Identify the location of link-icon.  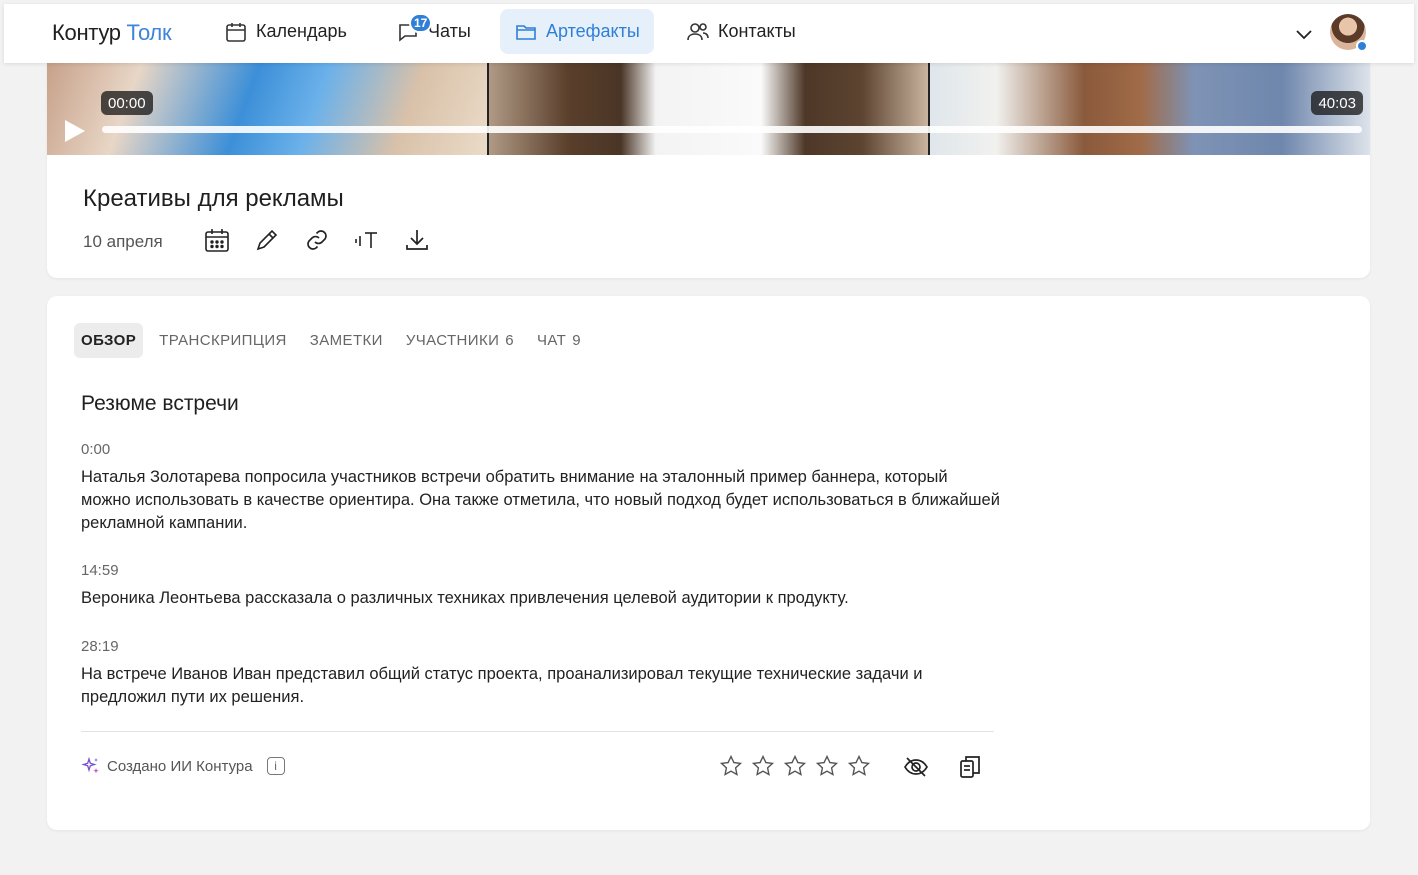
(317, 240).